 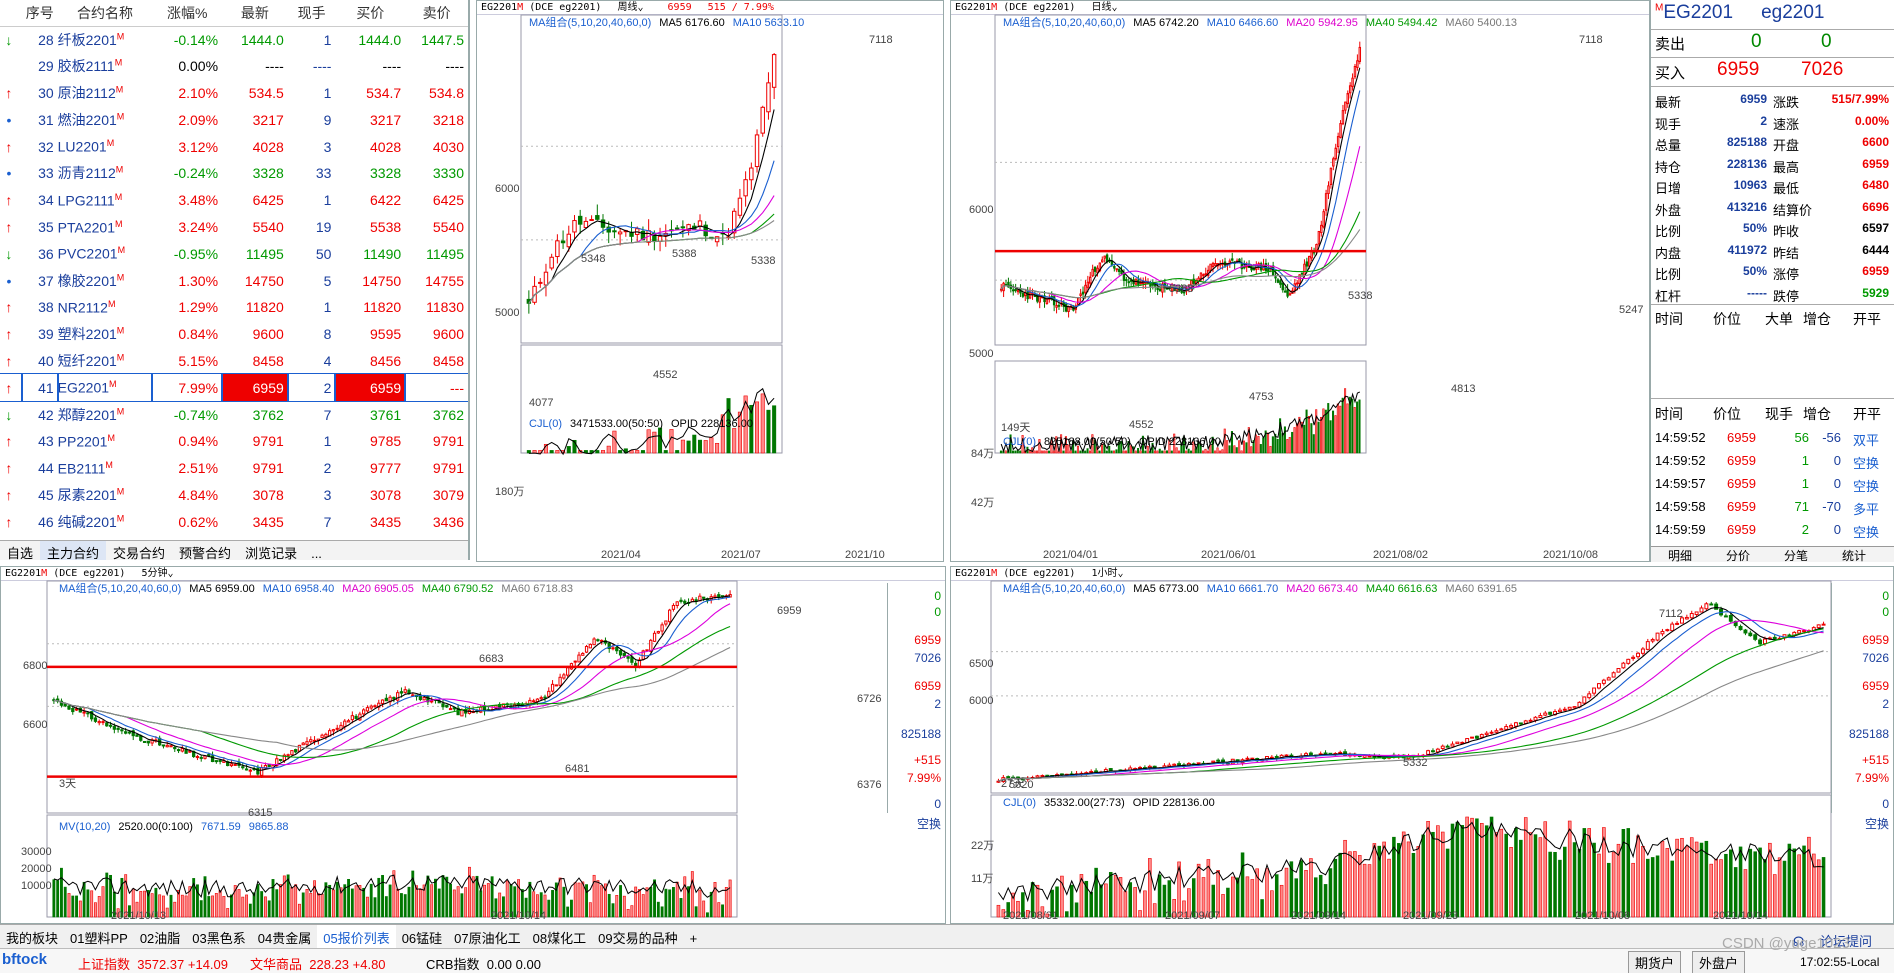 I want to click on bottom-tab: 01塑料PP, so click(x=99, y=937).